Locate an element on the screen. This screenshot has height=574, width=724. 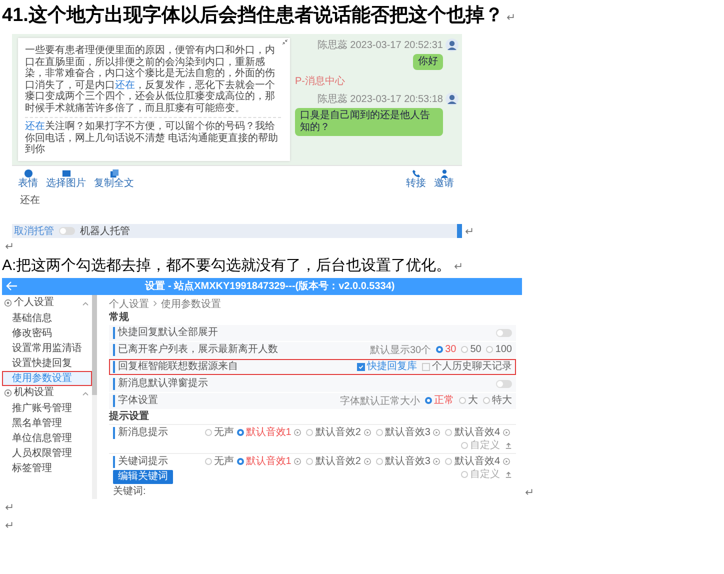
phone-tool: 转接 is located at coordinates (416, 178).